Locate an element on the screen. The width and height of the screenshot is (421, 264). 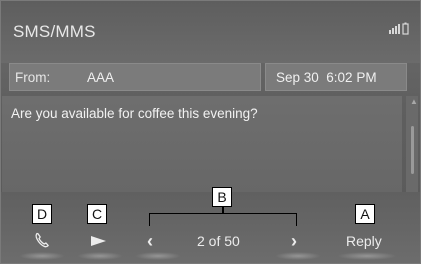
send-button-glow is located at coordinates (100, 256).